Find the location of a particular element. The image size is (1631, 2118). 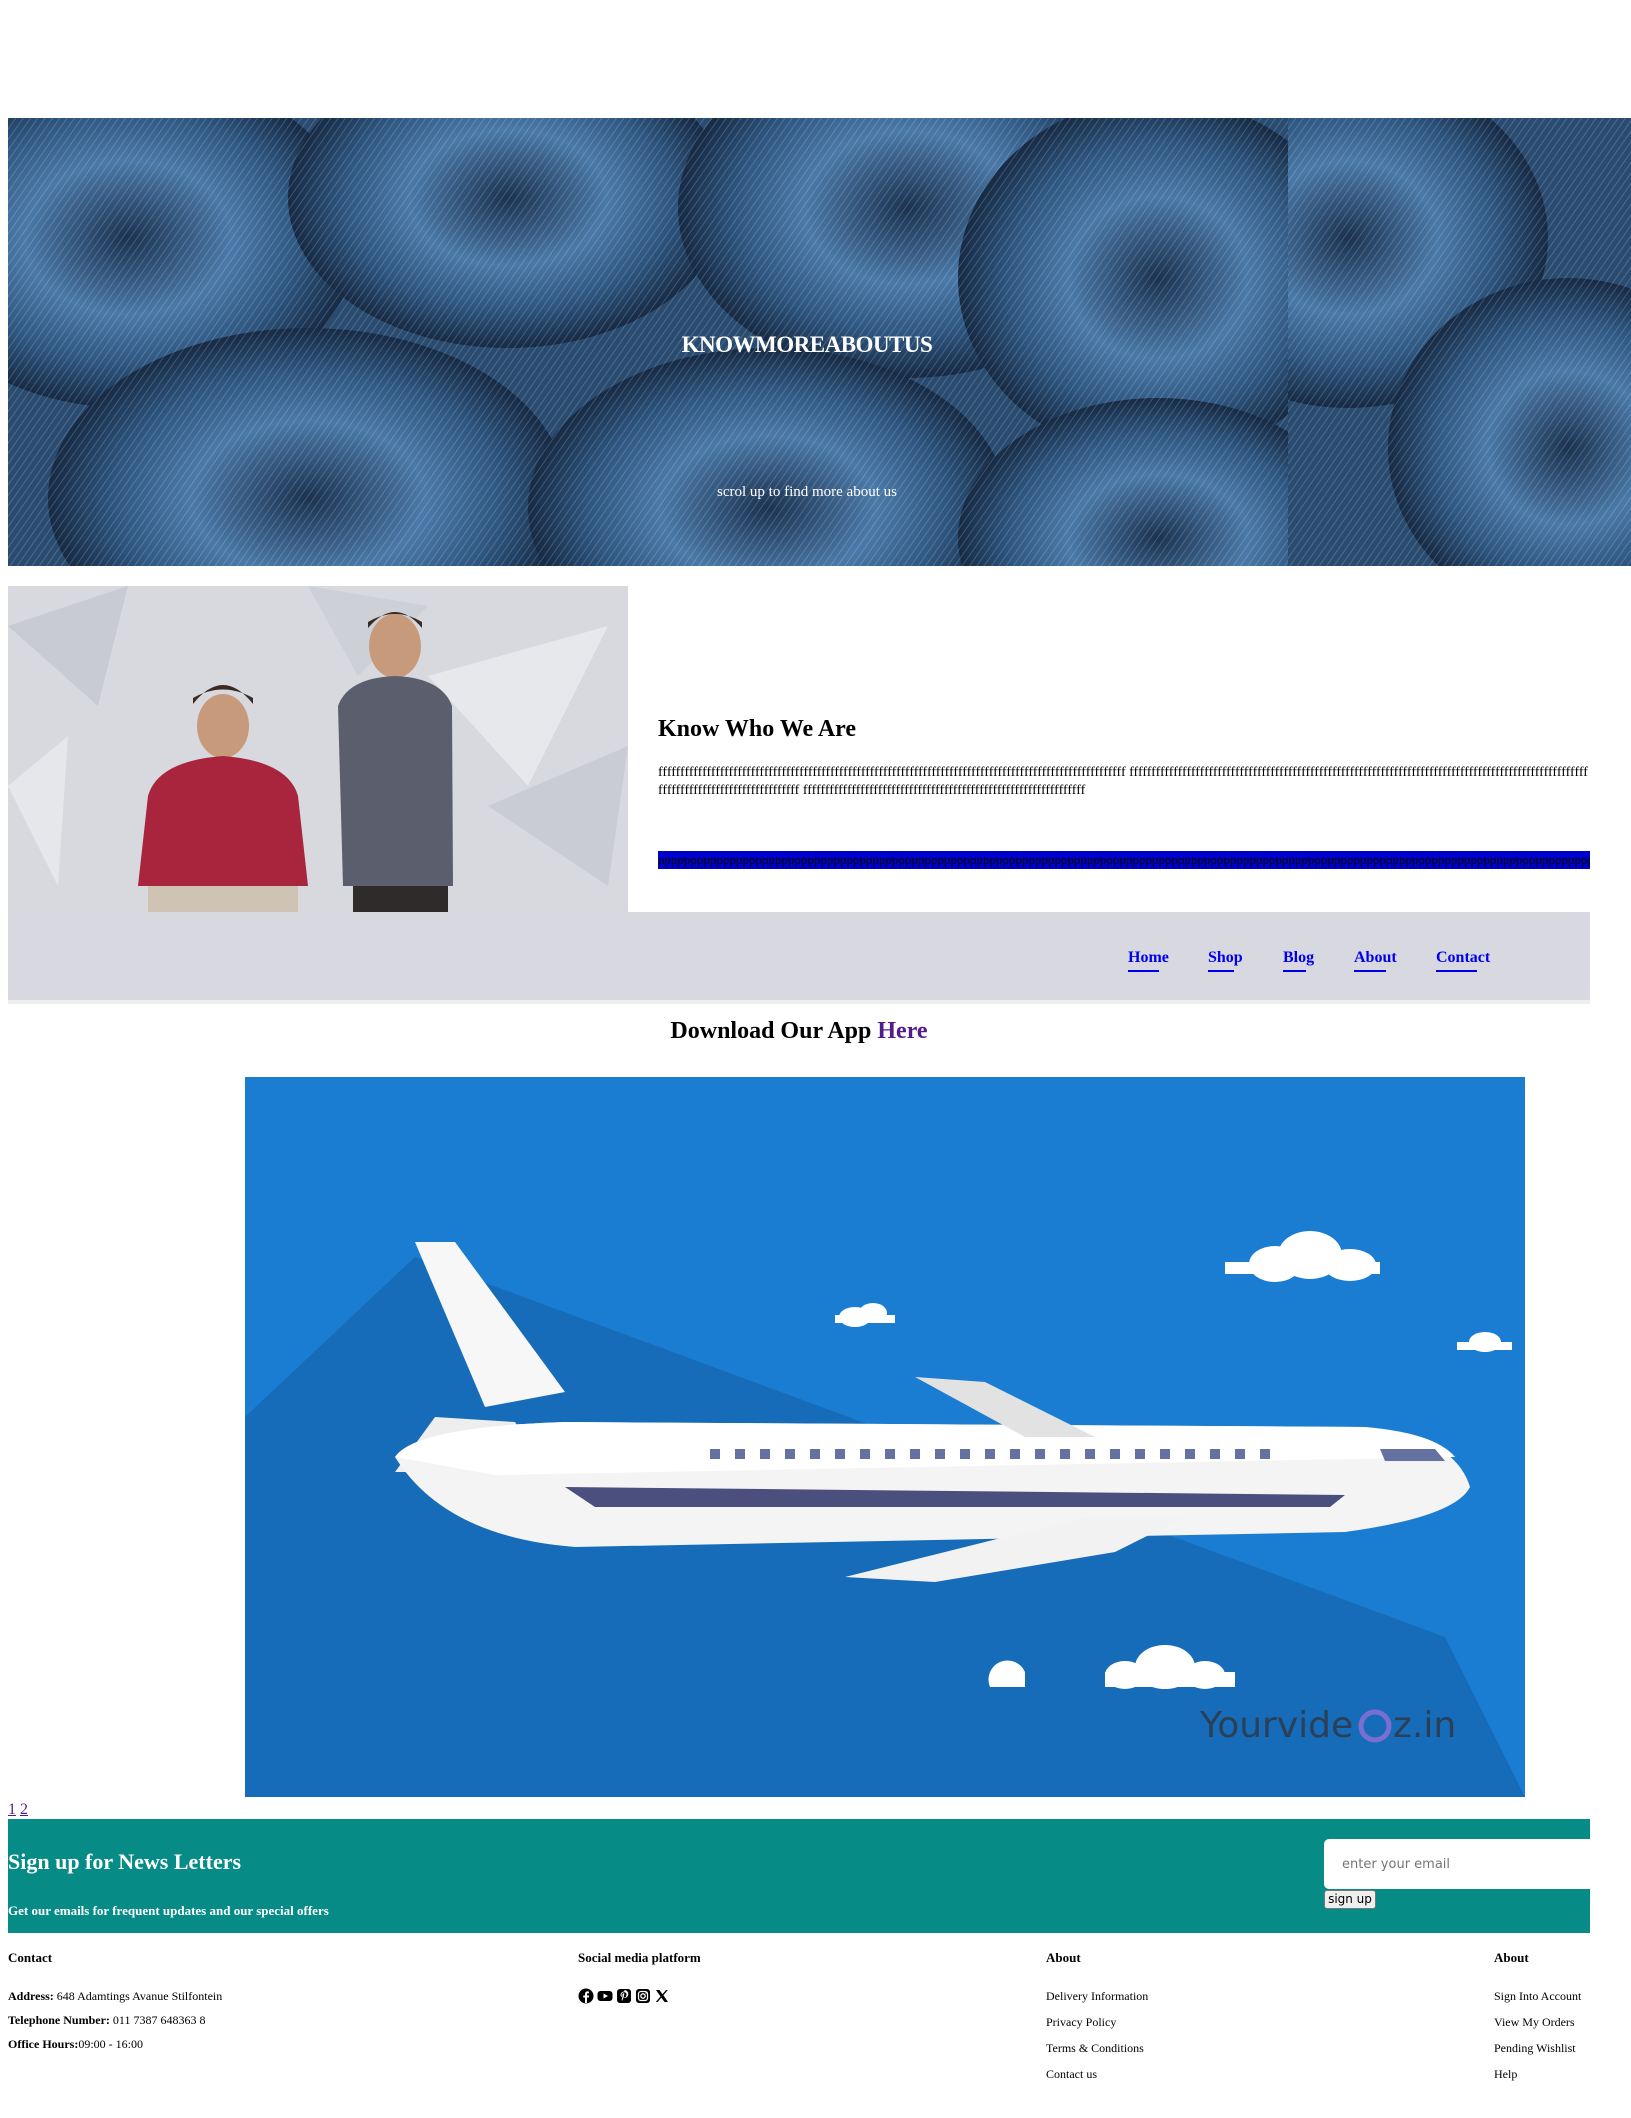

pager-page-1: 1 is located at coordinates (12, 1809).